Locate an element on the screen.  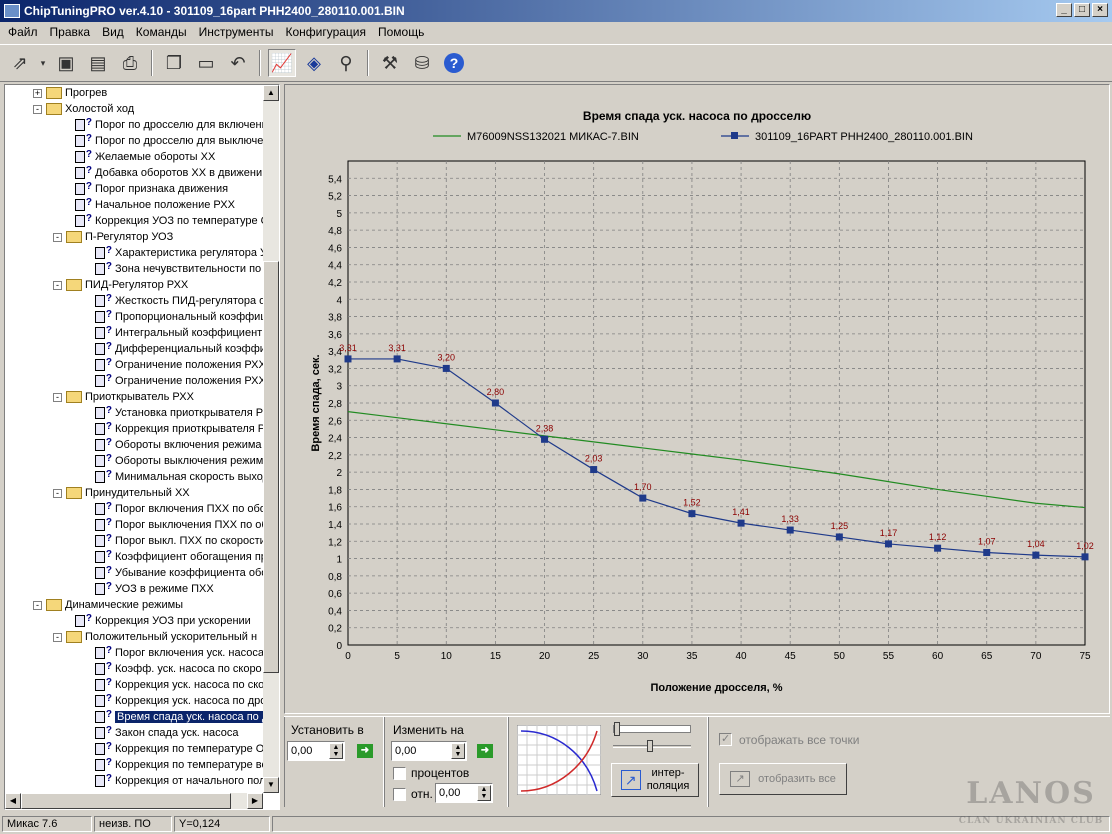
tree-item: Убывание коэффициента обо is located at coordinates (179, 573).